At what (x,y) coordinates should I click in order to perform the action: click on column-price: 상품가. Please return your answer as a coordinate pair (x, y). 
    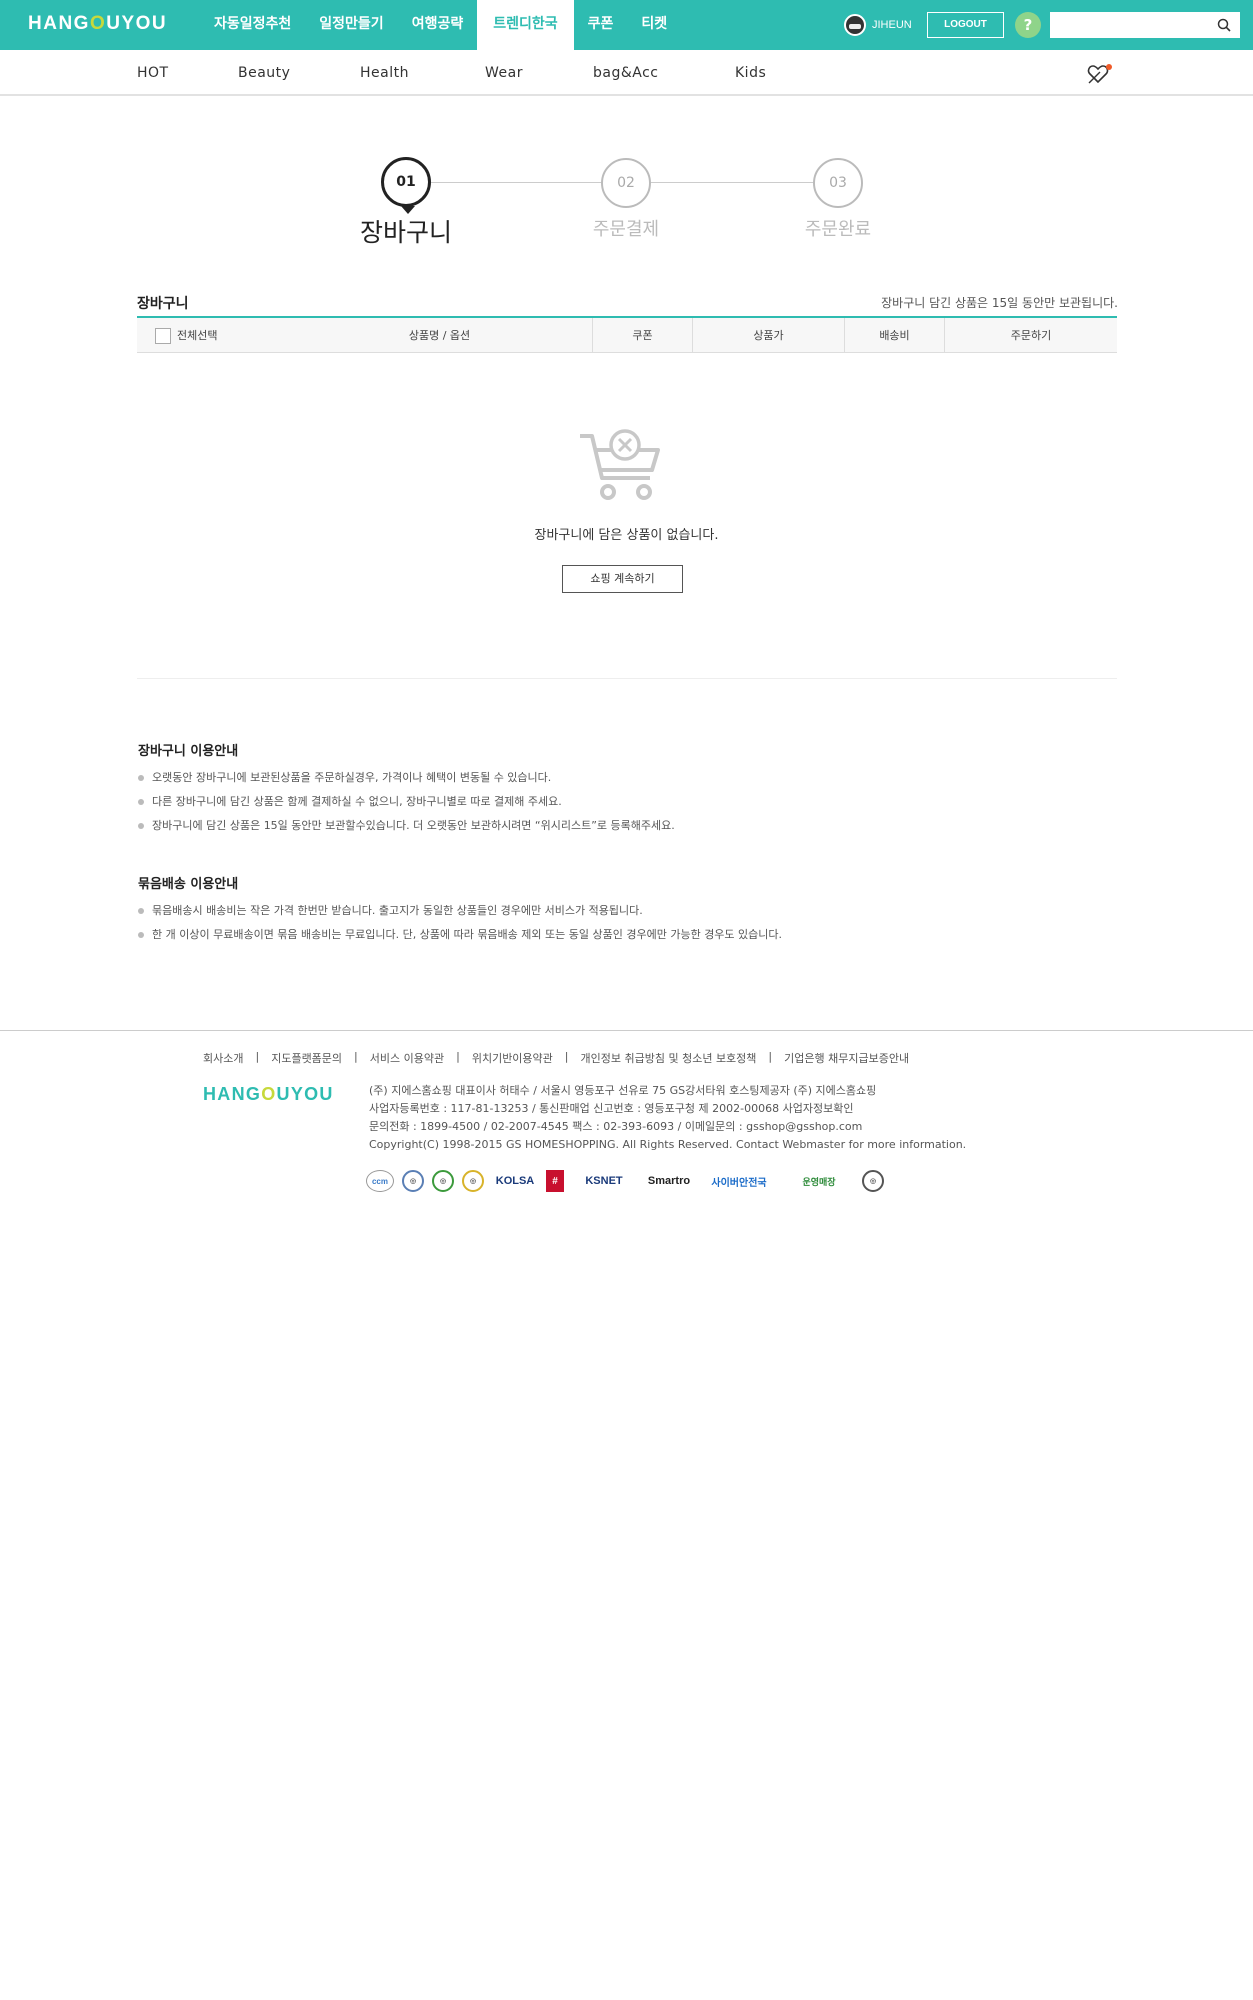
    Looking at the image, I should click on (768, 335).